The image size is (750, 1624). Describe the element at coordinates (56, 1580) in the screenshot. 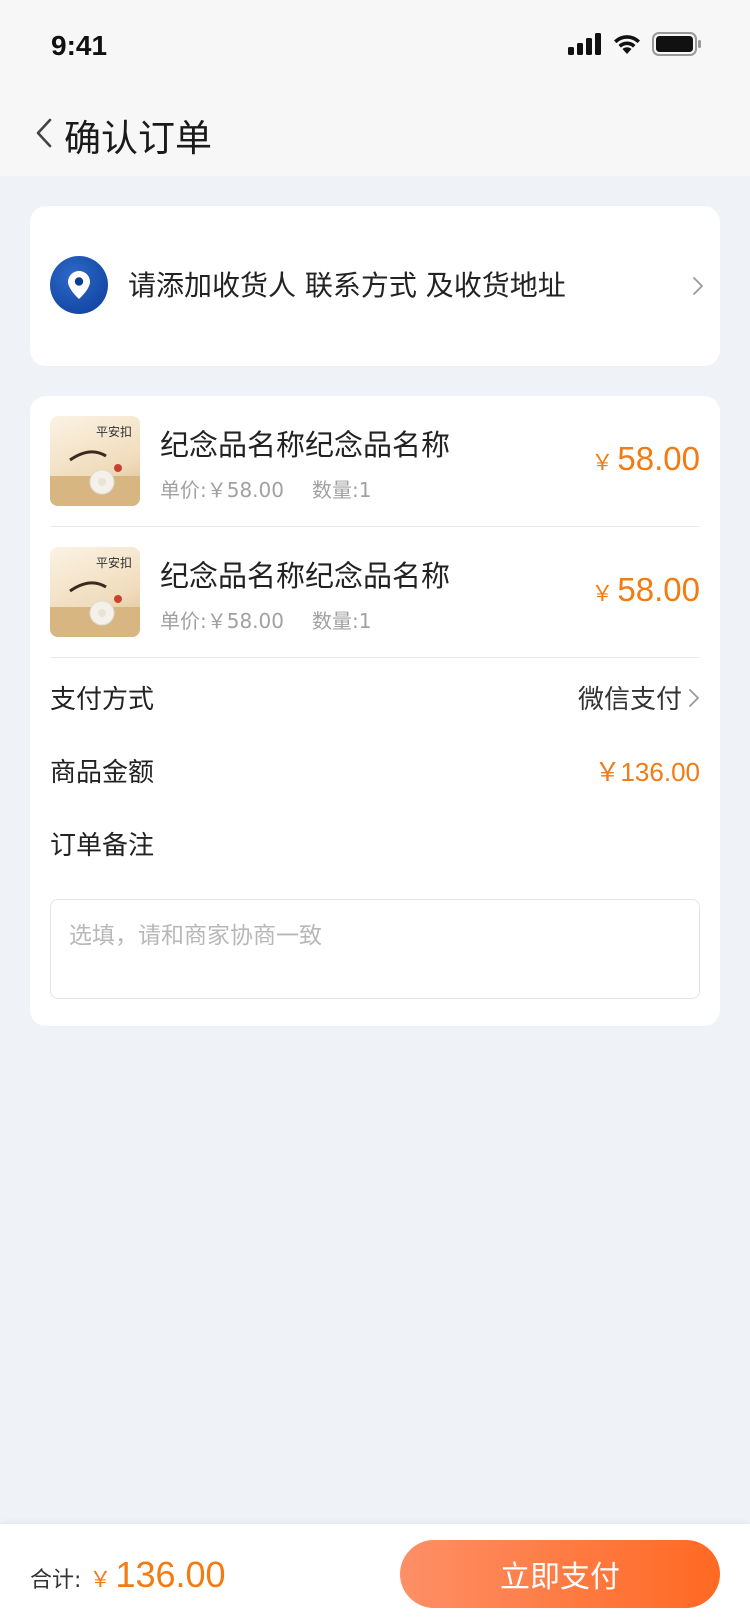

I see `total-label: 合计:` at that location.